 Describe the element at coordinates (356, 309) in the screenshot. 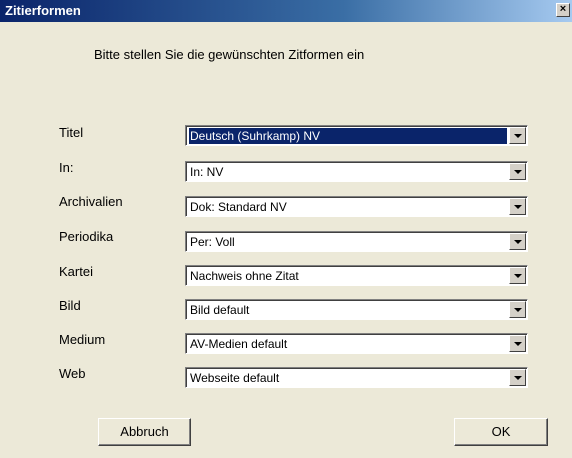

I see `select-bild: Bild default` at that location.